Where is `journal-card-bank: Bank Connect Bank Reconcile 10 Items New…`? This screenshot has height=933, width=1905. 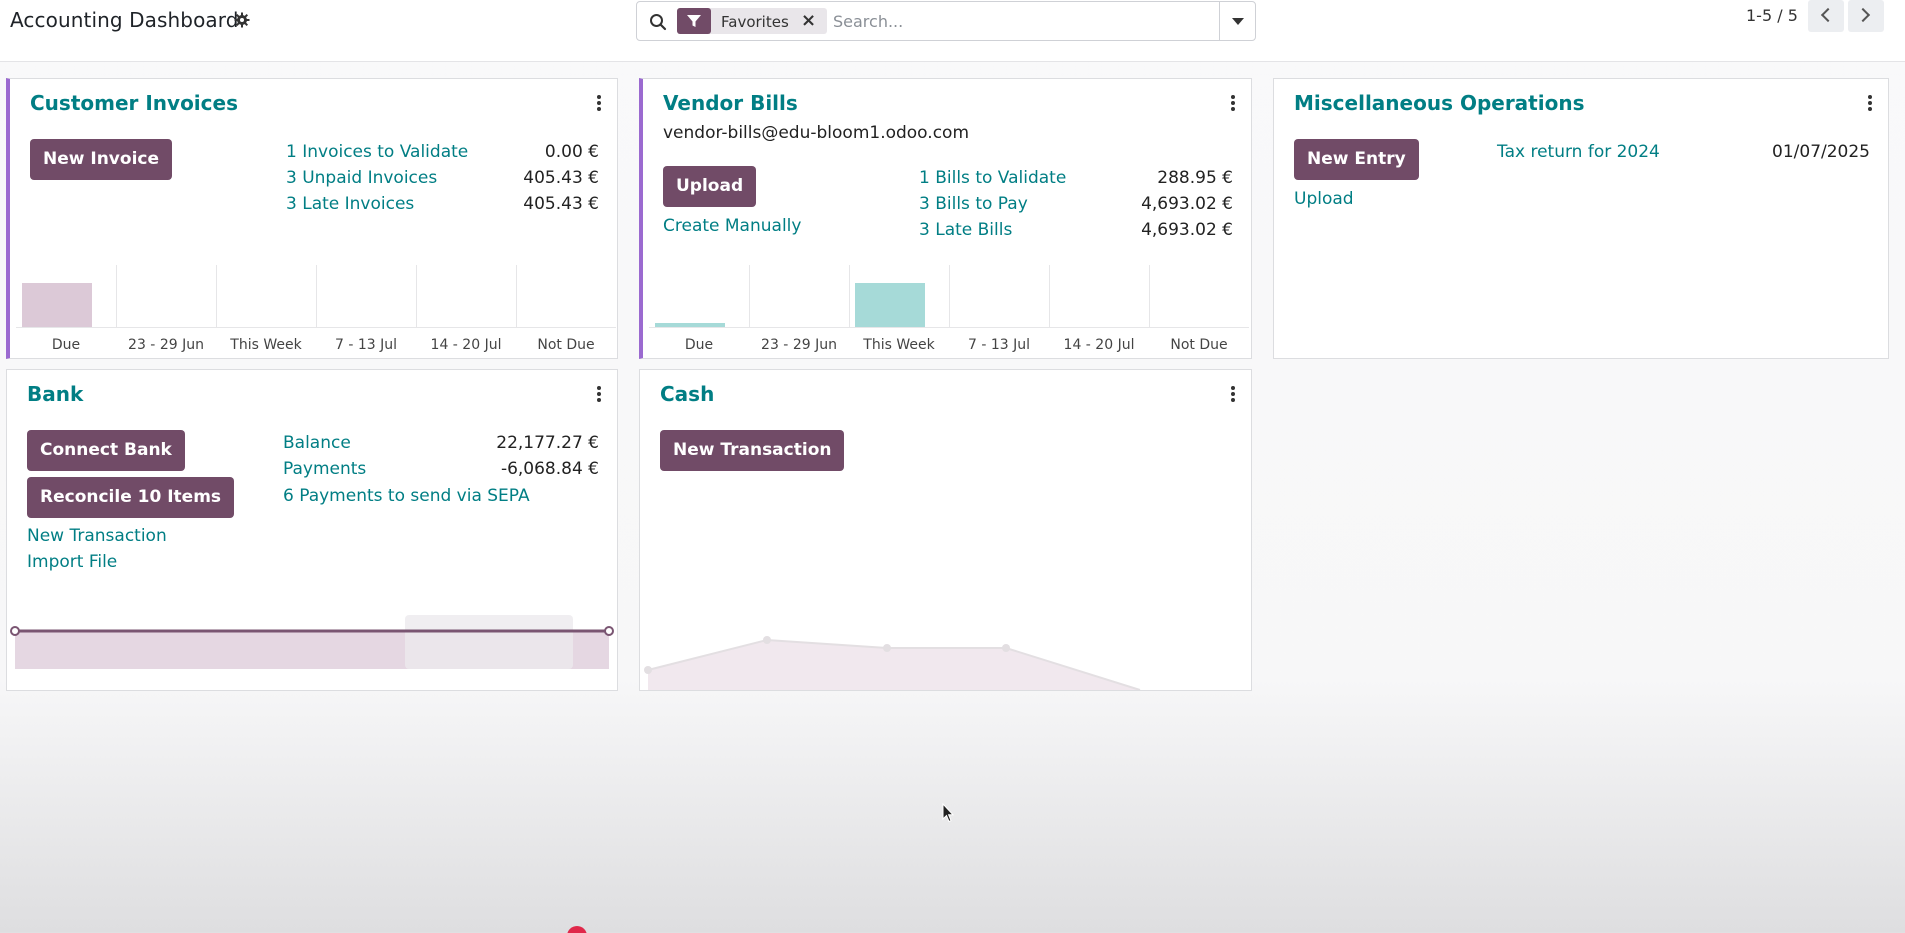
journal-card-bank: Bank Connect Bank Reconcile 10 Items New… is located at coordinates (312, 530).